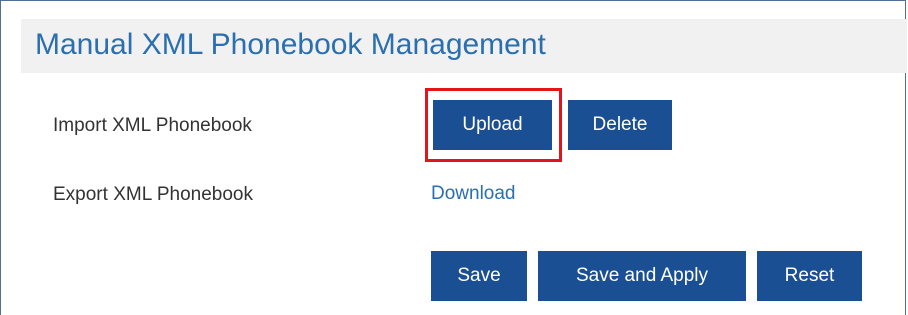  What do you see at coordinates (642, 276) in the screenshot?
I see `save-and-apply-button: Save and Apply` at bounding box center [642, 276].